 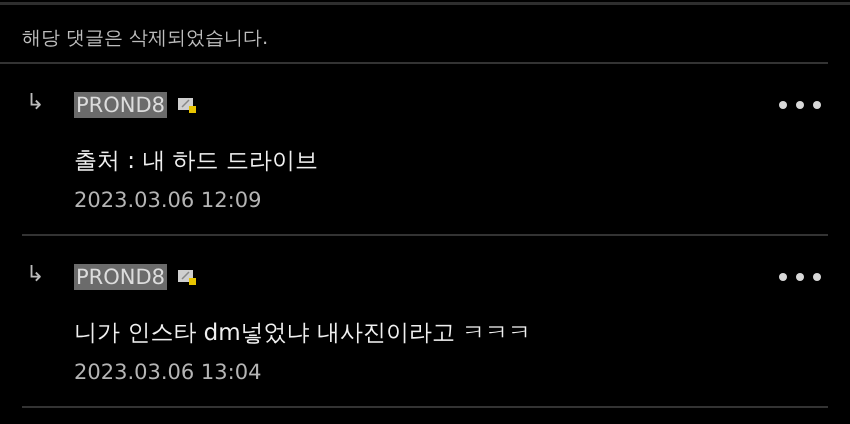 I want to click on comment-text: 출처 : 내 하드 드라이브, so click(x=196, y=161).